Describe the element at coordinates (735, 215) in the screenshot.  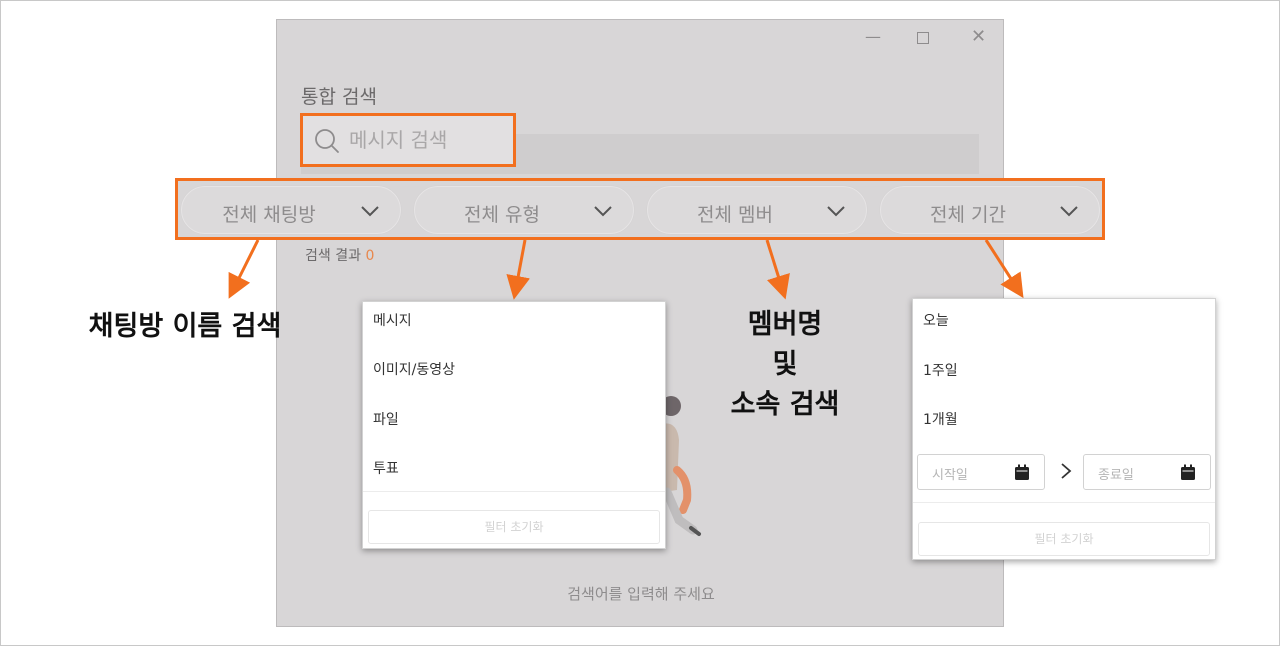
I see `filter-member-label: 전체 멤버` at that location.